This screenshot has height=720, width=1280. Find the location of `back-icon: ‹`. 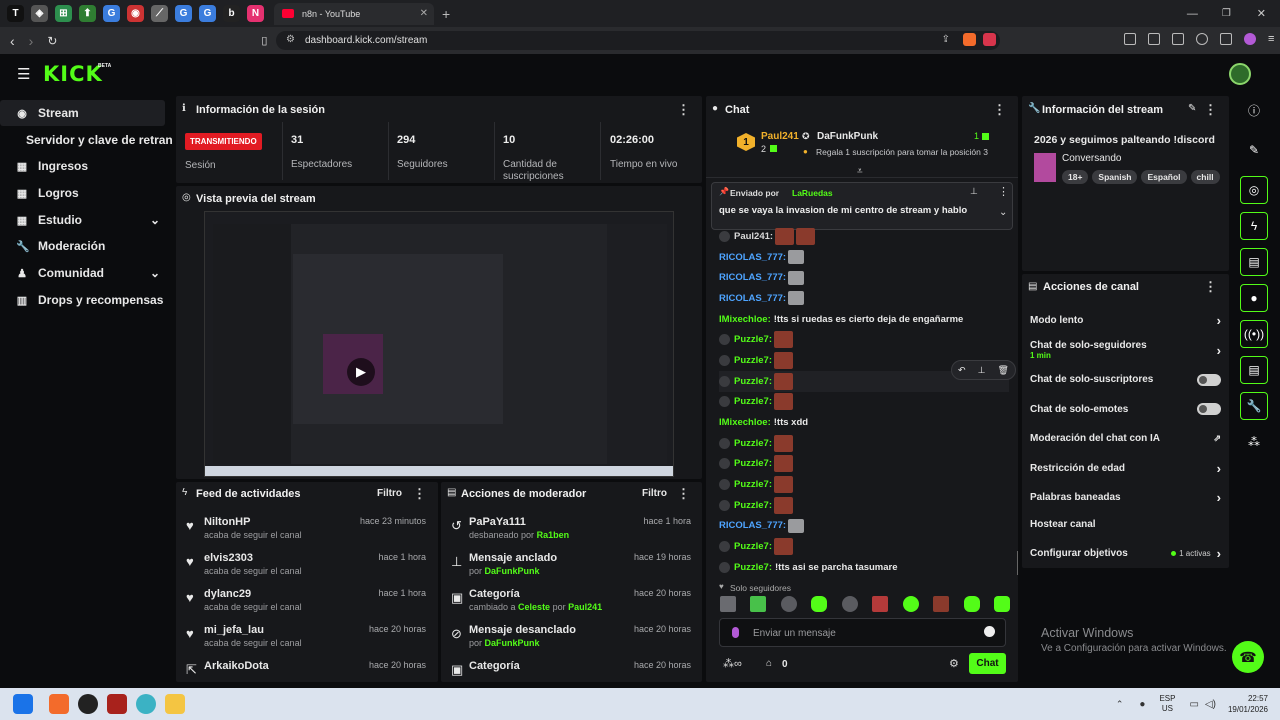

back-icon: ‹ is located at coordinates (12, 41).